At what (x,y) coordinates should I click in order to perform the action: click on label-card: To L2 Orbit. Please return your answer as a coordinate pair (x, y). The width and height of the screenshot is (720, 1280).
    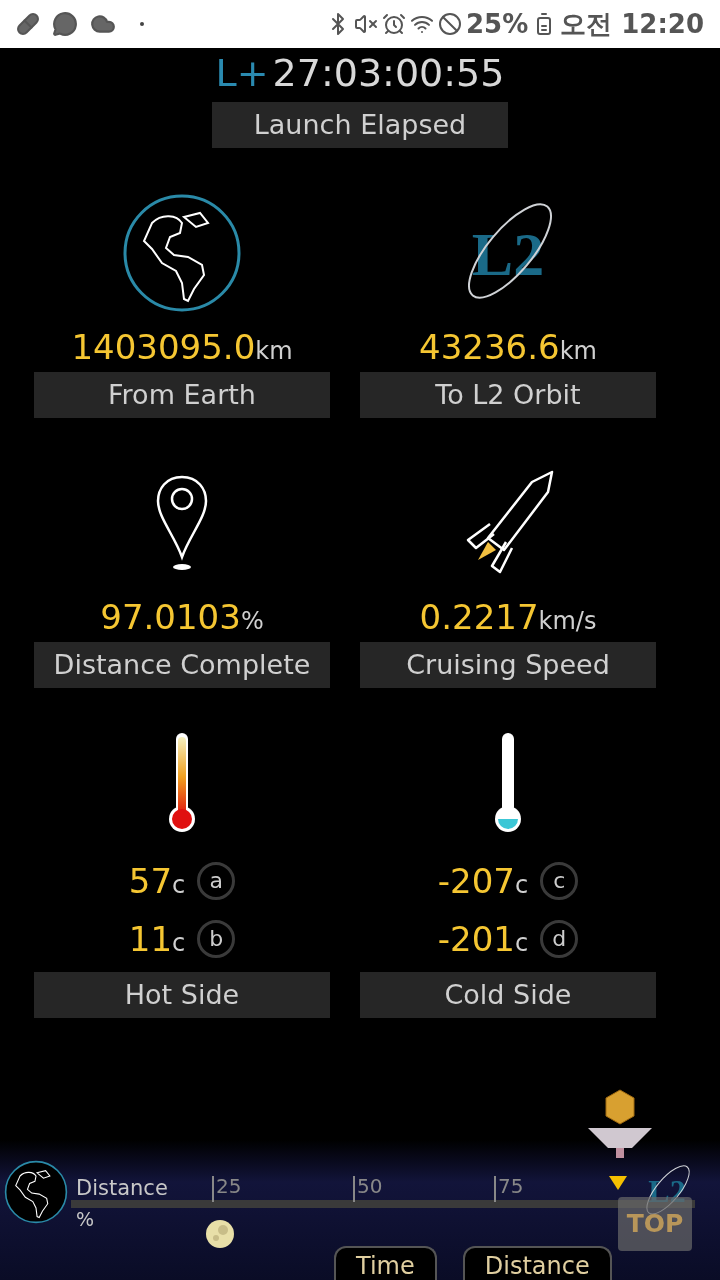
    Looking at the image, I should click on (508, 395).